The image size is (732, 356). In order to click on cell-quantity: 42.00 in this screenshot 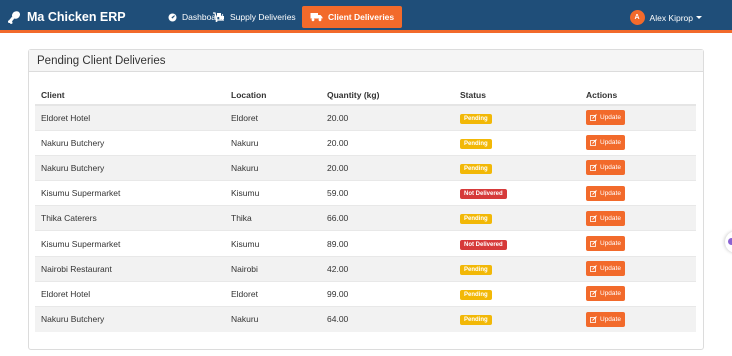, I will do `click(387, 268)`.